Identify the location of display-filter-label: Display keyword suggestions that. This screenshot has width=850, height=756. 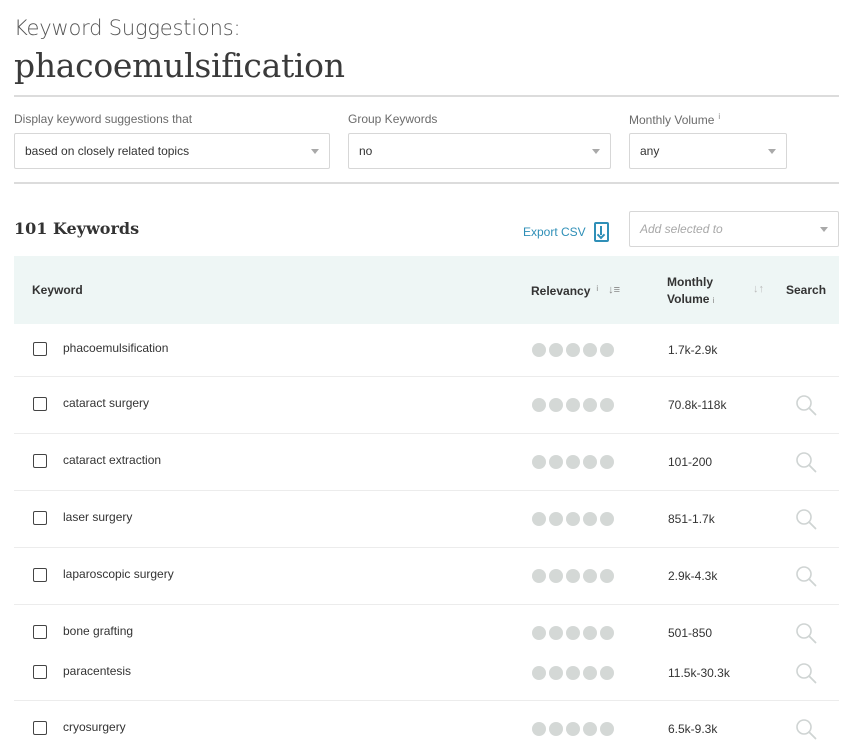
(103, 119).